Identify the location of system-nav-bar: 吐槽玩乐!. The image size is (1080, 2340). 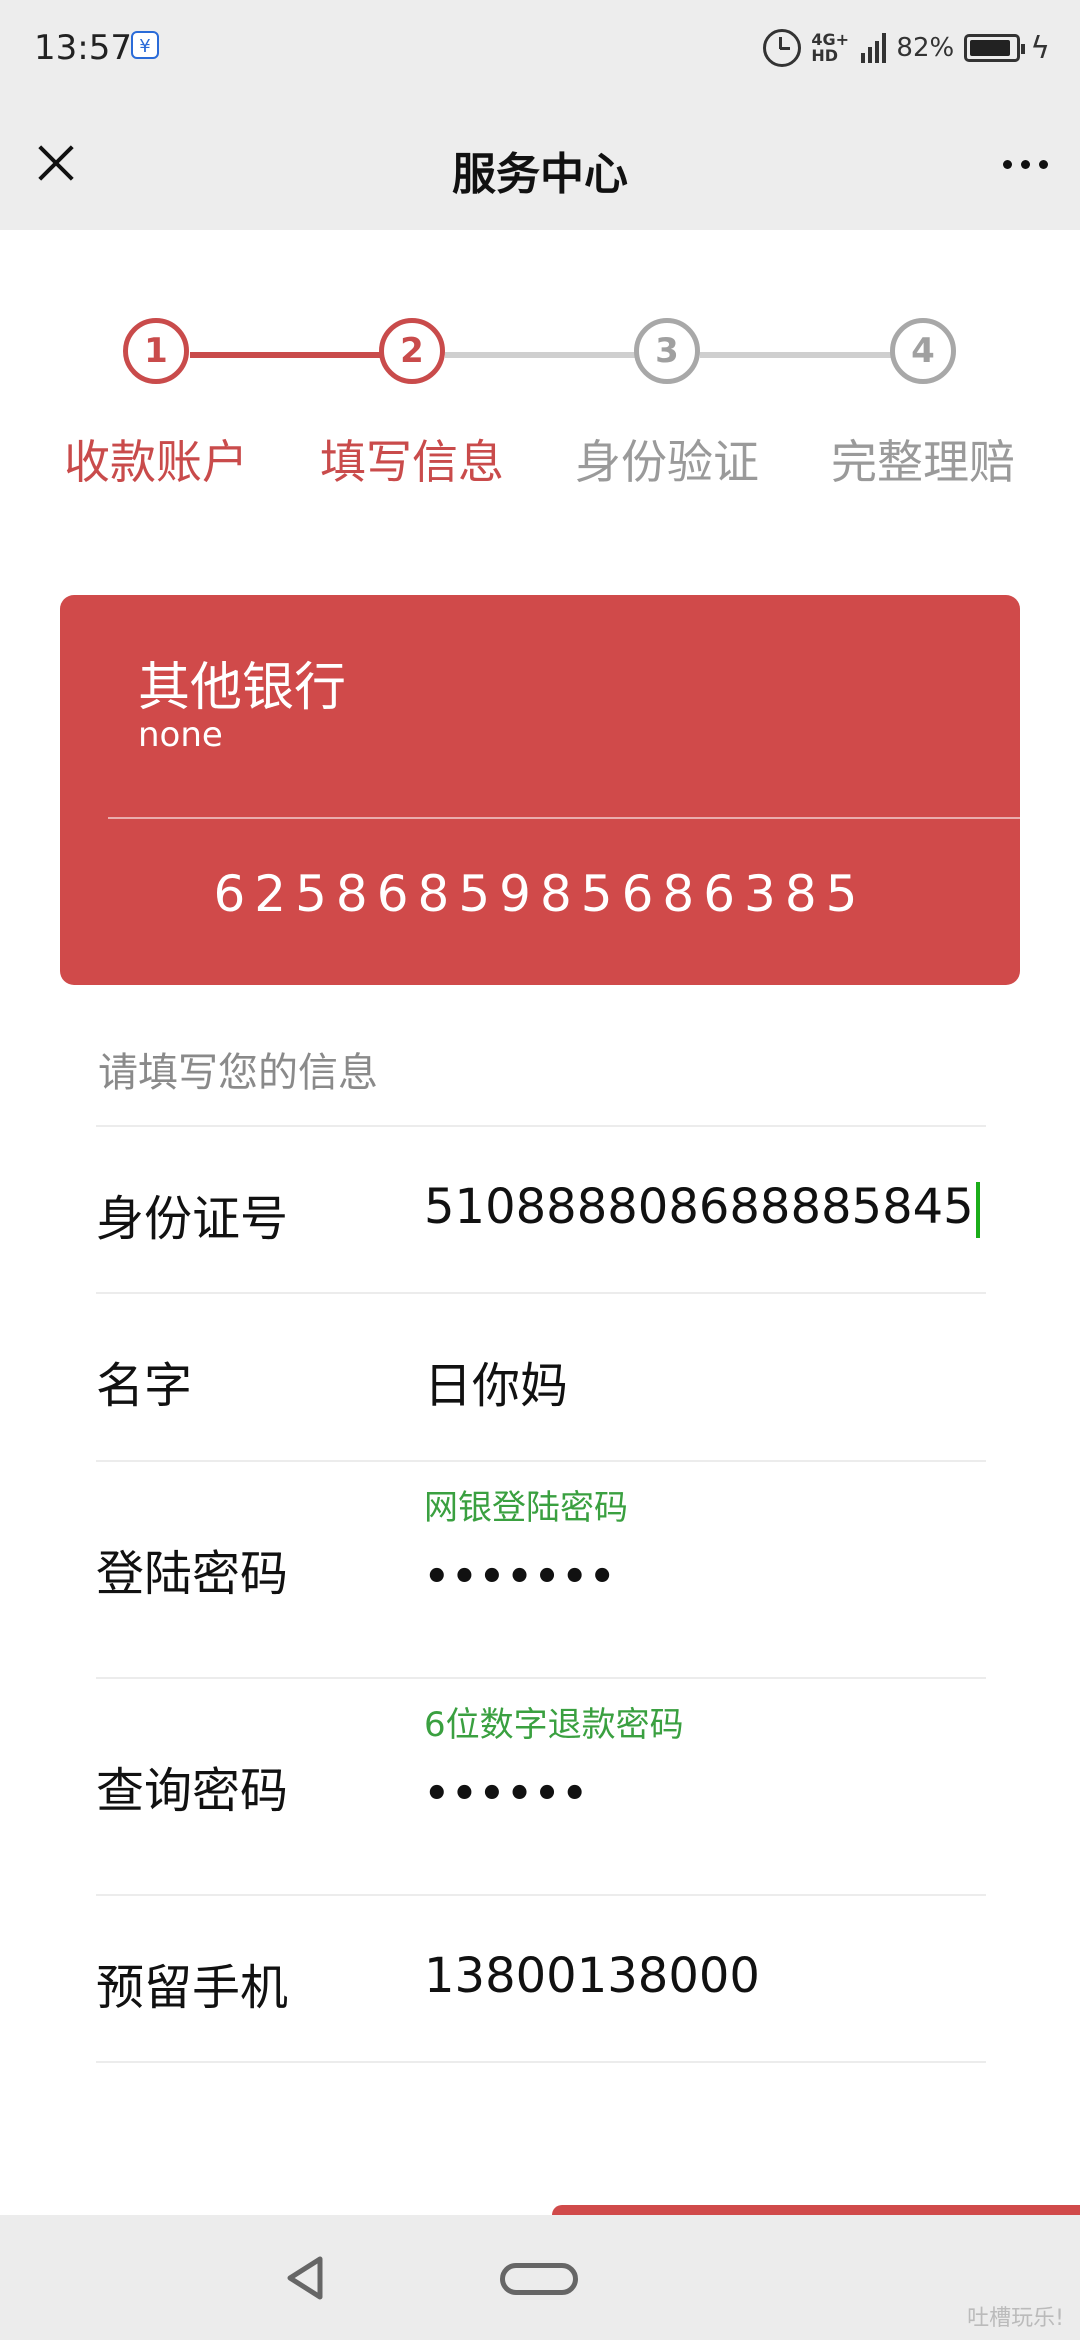
(540, 2277).